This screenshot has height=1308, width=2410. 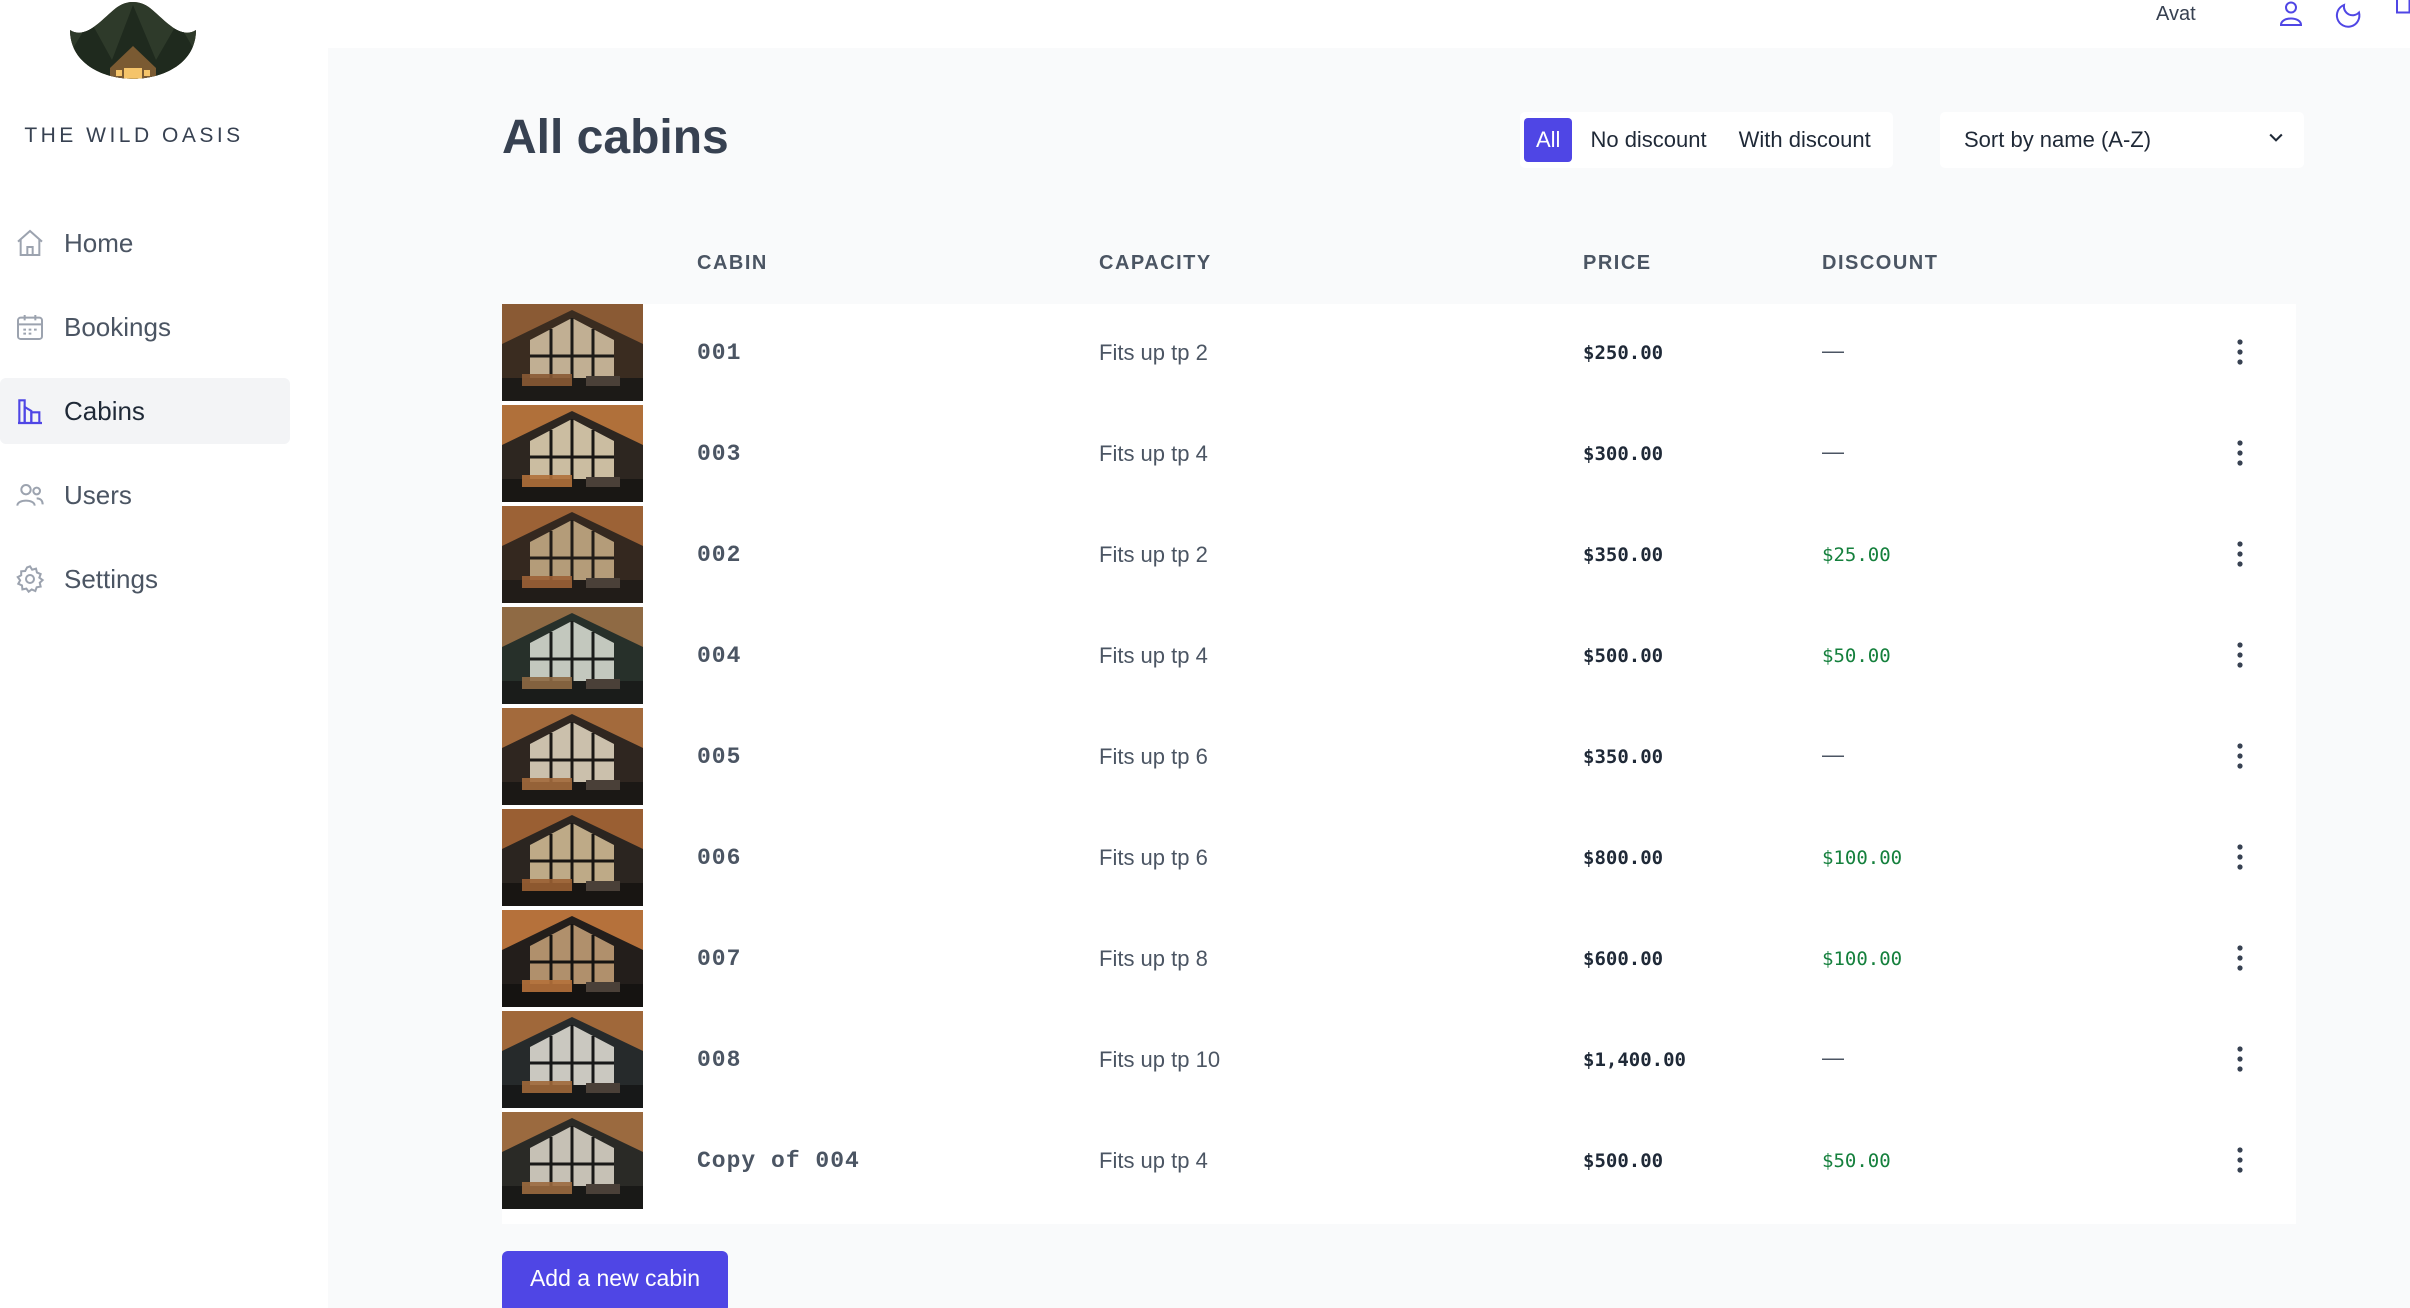 I want to click on cabin-price: $300.00, so click(x=1623, y=454).